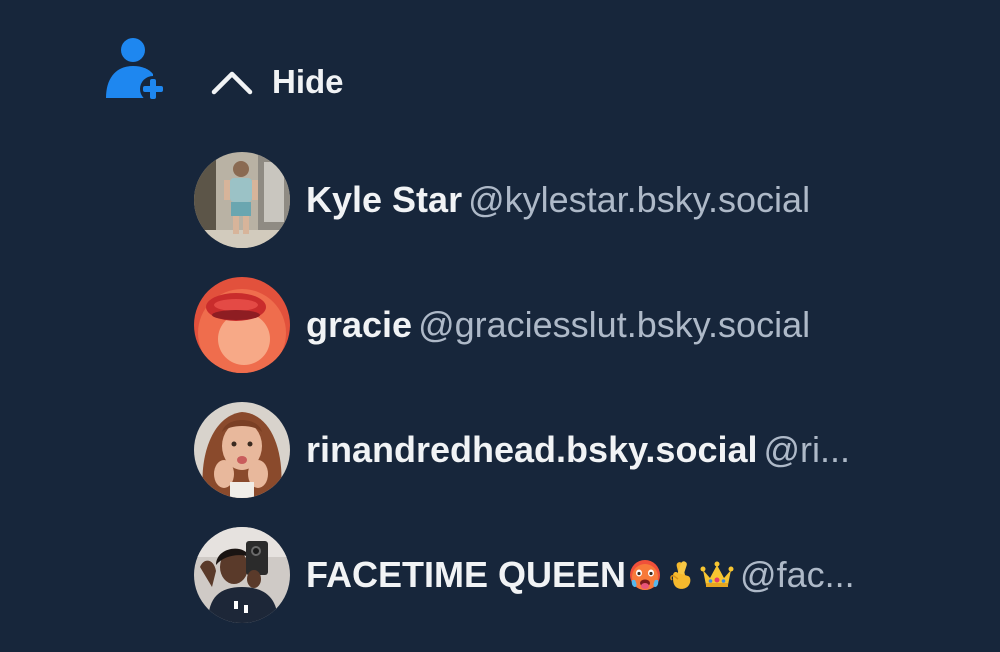 This screenshot has height=652, width=1000. I want to click on display-name: FACETIME QUEEN, so click(466, 574).